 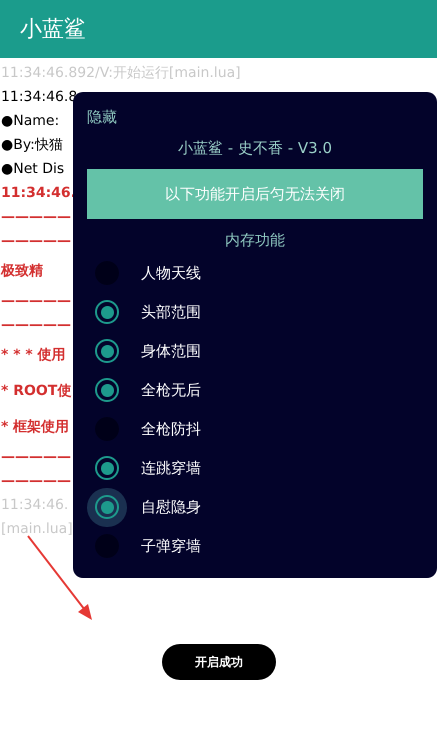 I want to click on log-line: 极致精, so click(x=21, y=271).